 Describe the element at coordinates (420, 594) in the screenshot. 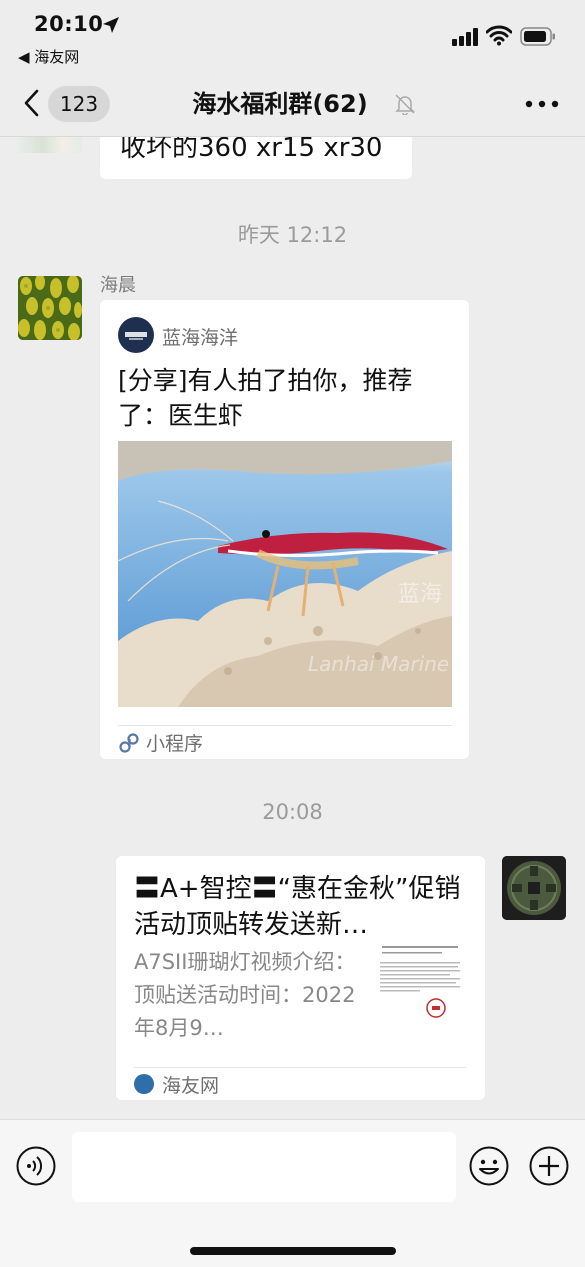

I see `svg-text: 蓝海` at that location.